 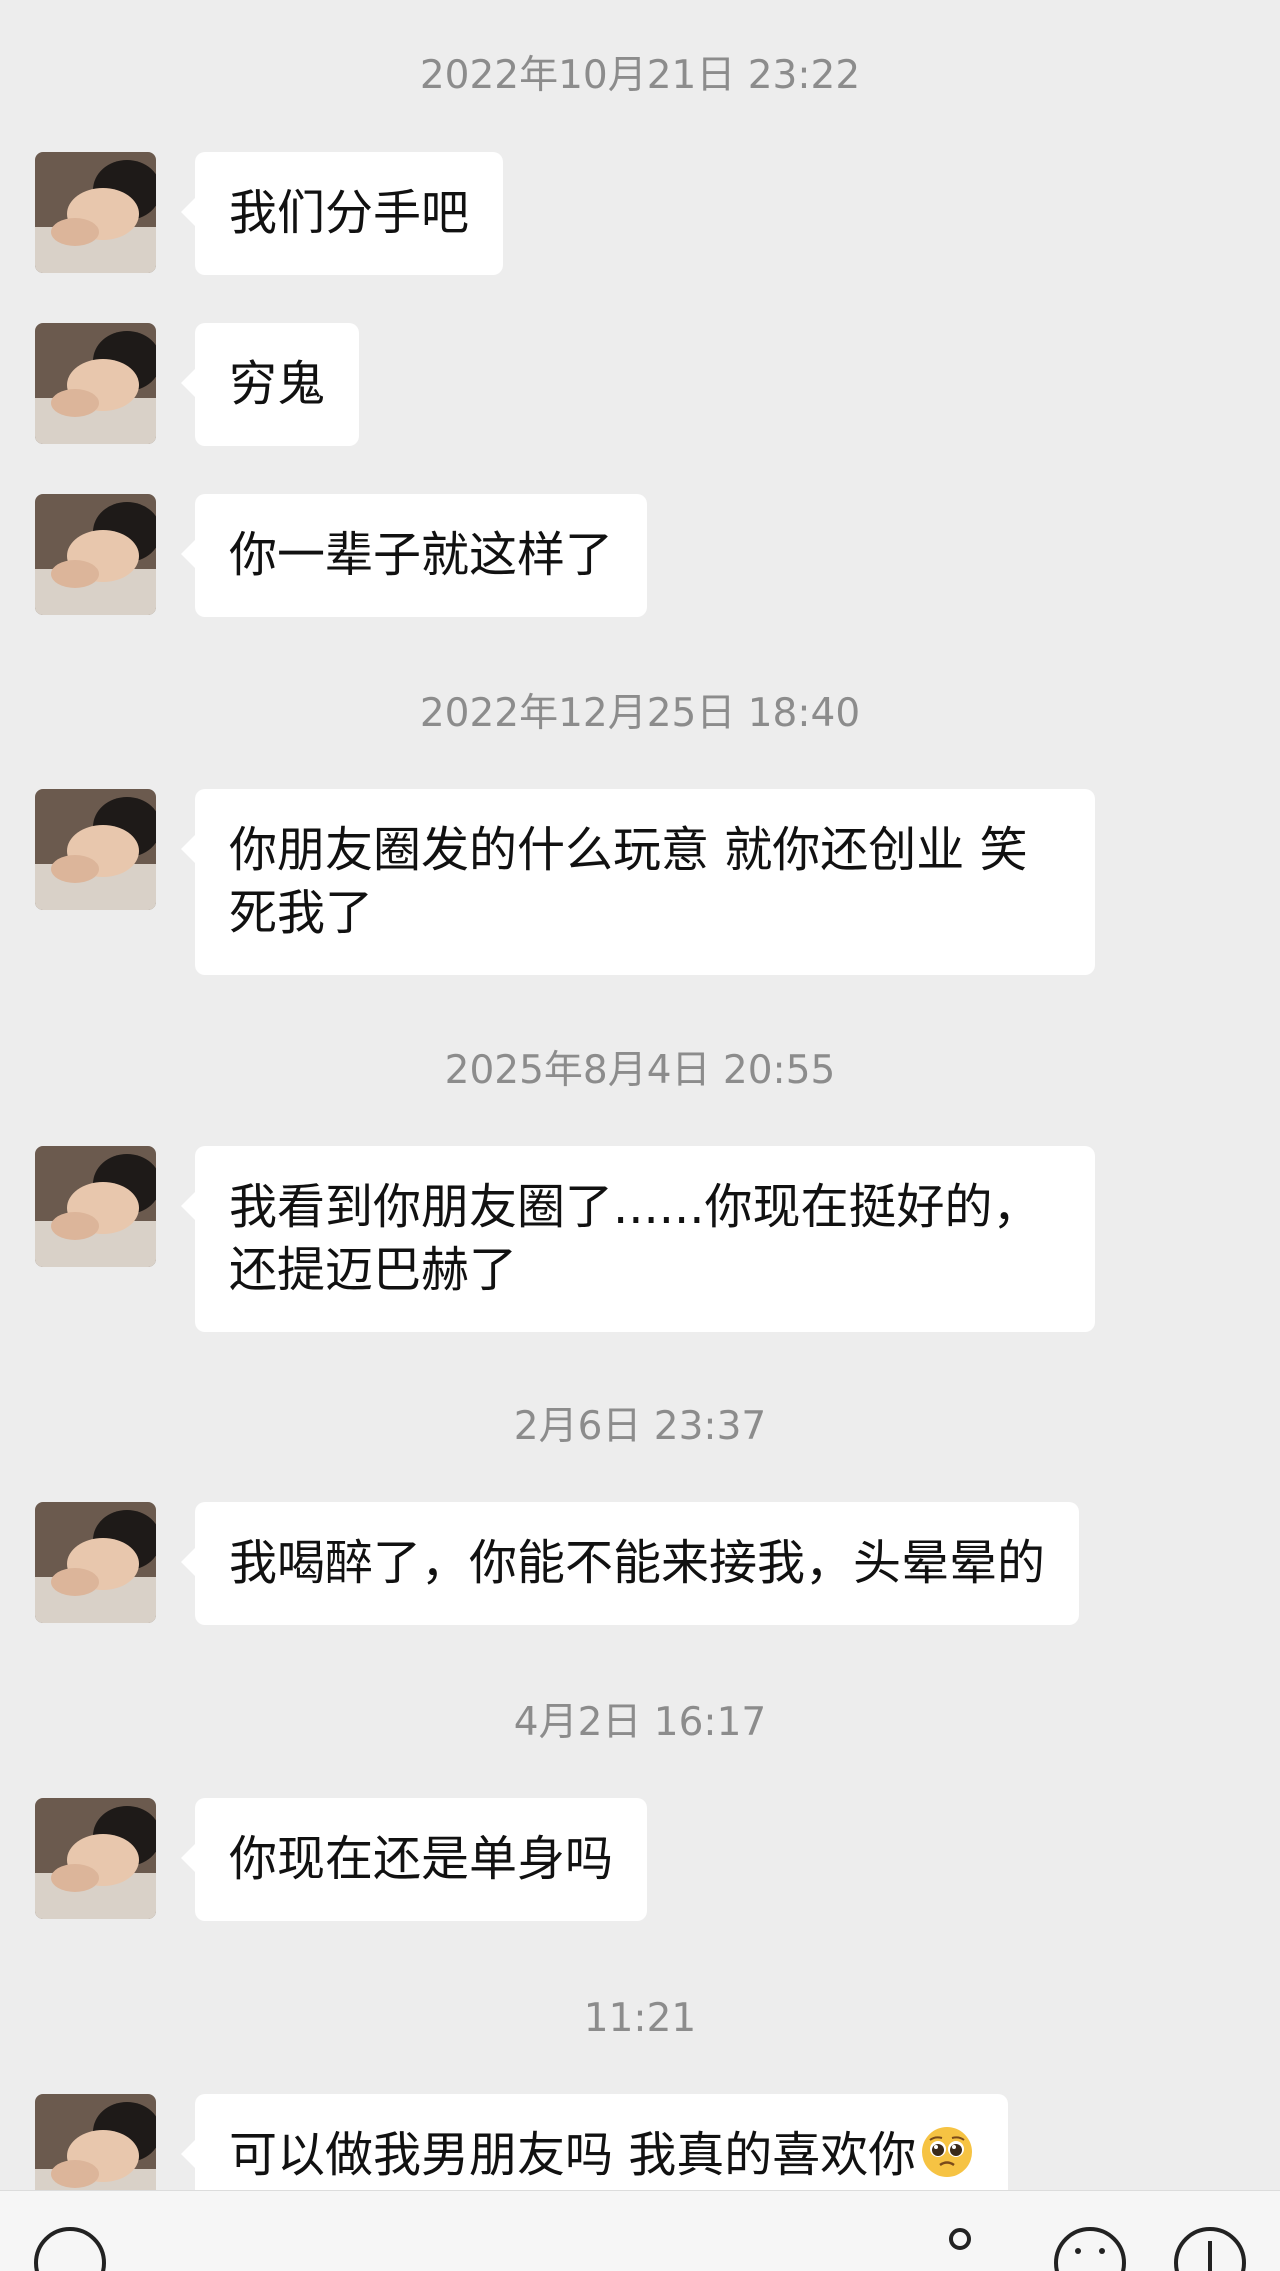 What do you see at coordinates (270, 384) in the screenshot?
I see `message-bubble: 穷鬼` at bounding box center [270, 384].